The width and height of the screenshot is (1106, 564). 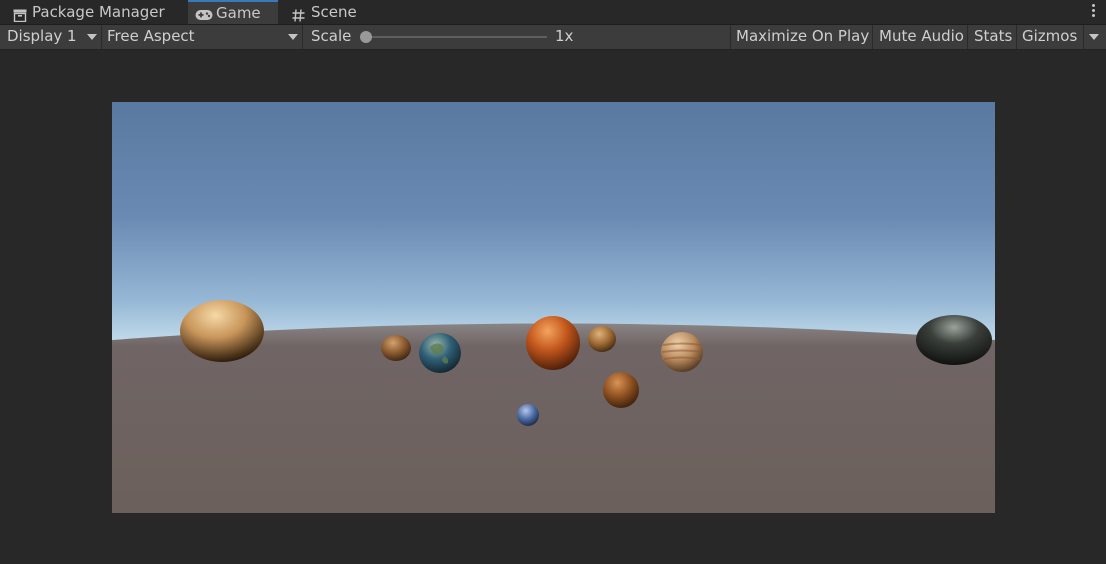 I want to click on stats-button: Stats, so click(x=993, y=37).